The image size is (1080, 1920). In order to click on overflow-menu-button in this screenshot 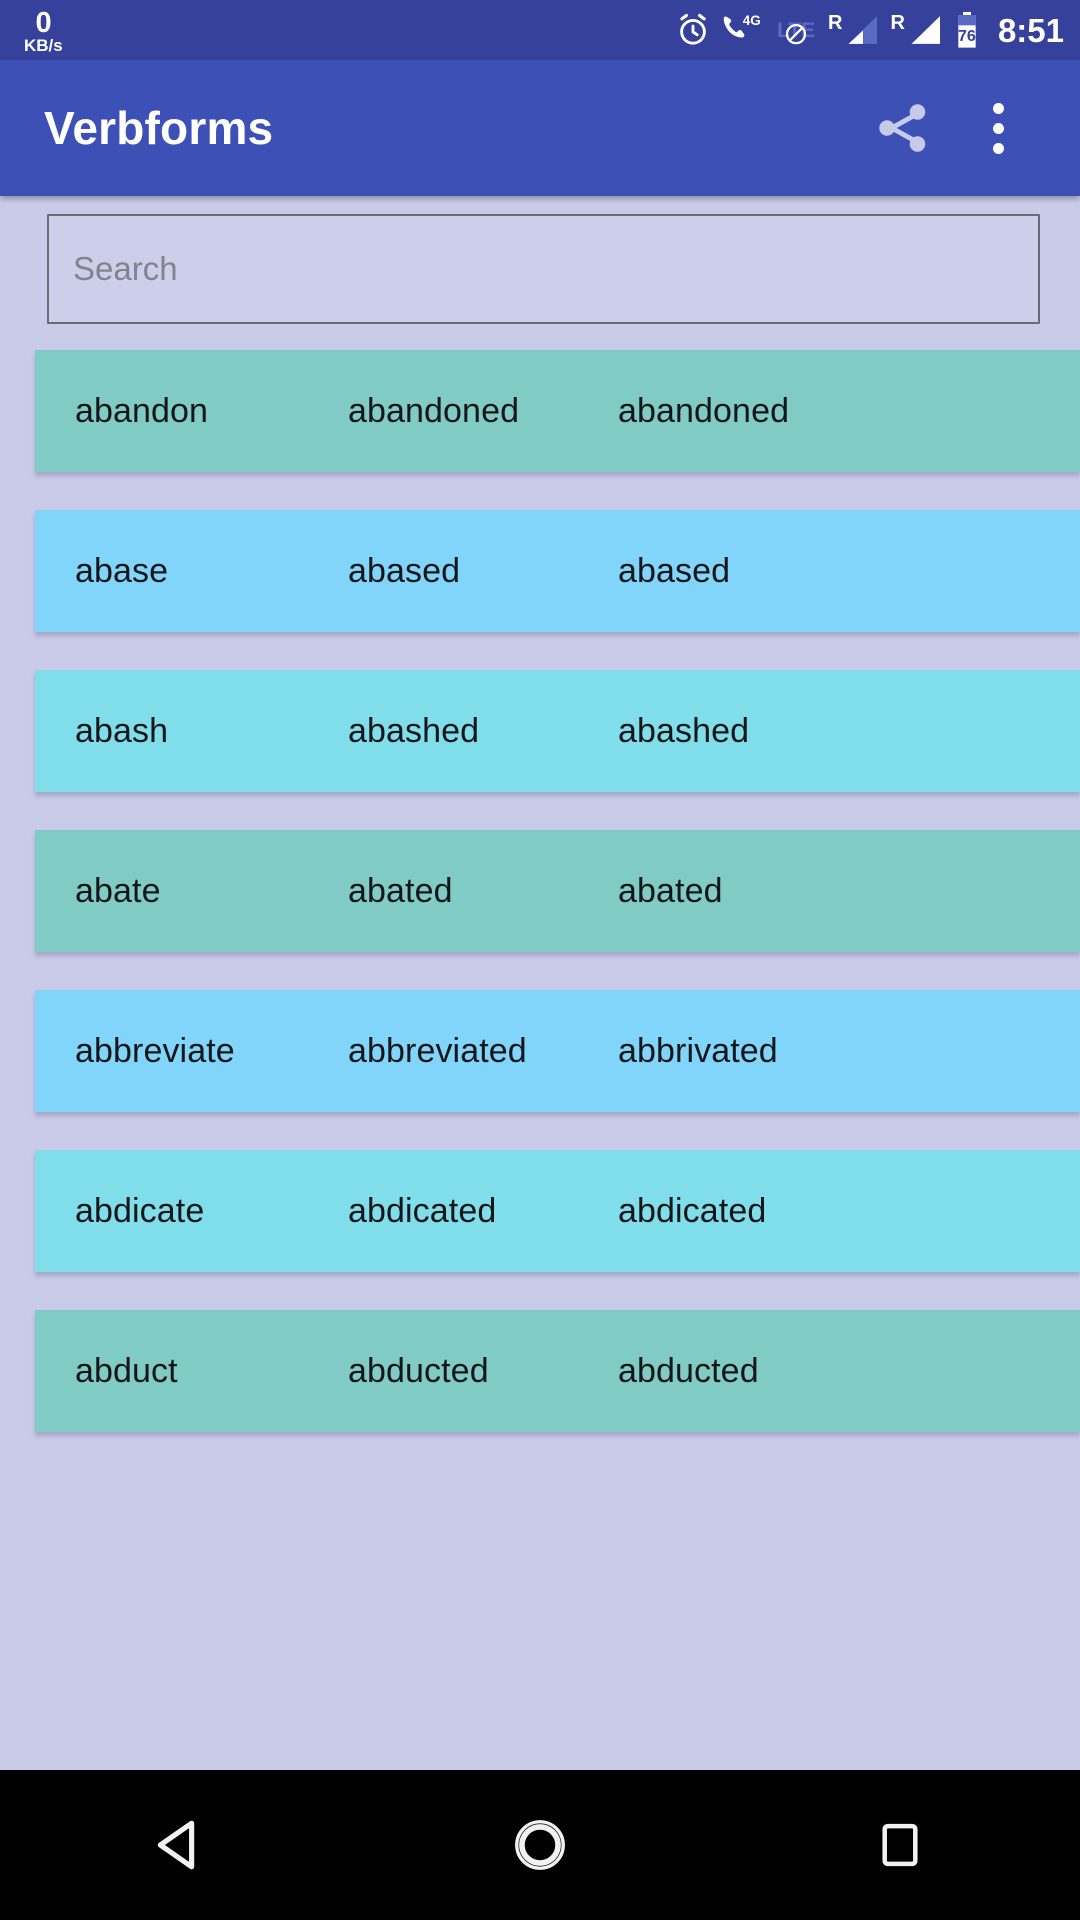, I will do `click(998, 128)`.